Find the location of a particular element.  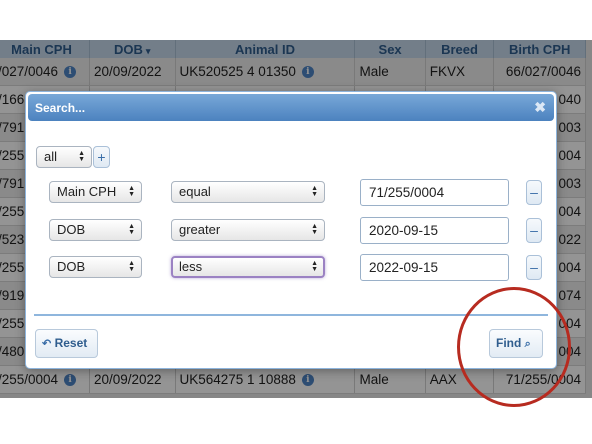

criterion-operator-value: less is located at coordinates (191, 266).